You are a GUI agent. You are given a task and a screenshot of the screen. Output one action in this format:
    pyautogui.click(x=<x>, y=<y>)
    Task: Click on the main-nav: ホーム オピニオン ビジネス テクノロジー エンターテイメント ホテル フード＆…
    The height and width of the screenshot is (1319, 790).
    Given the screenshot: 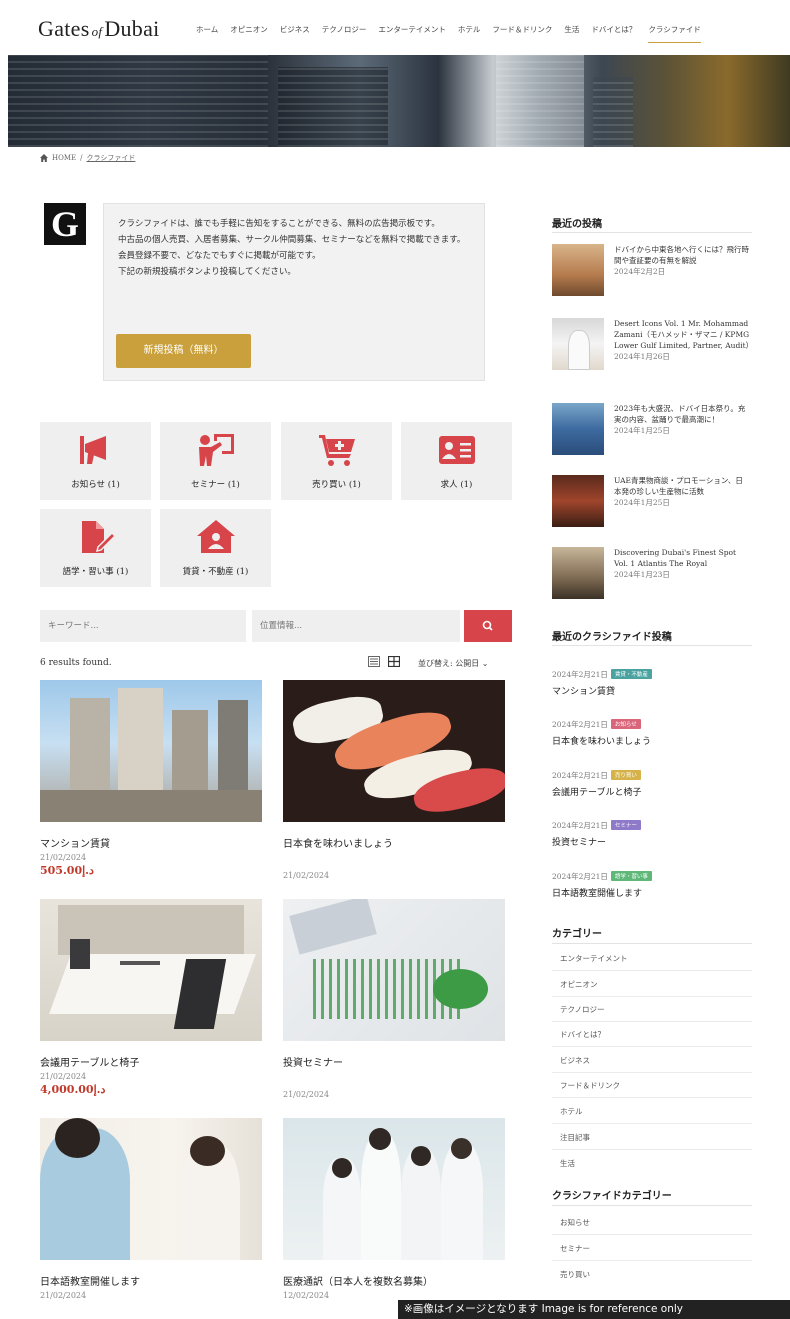 What is the action you would take?
    pyautogui.click(x=448, y=33)
    